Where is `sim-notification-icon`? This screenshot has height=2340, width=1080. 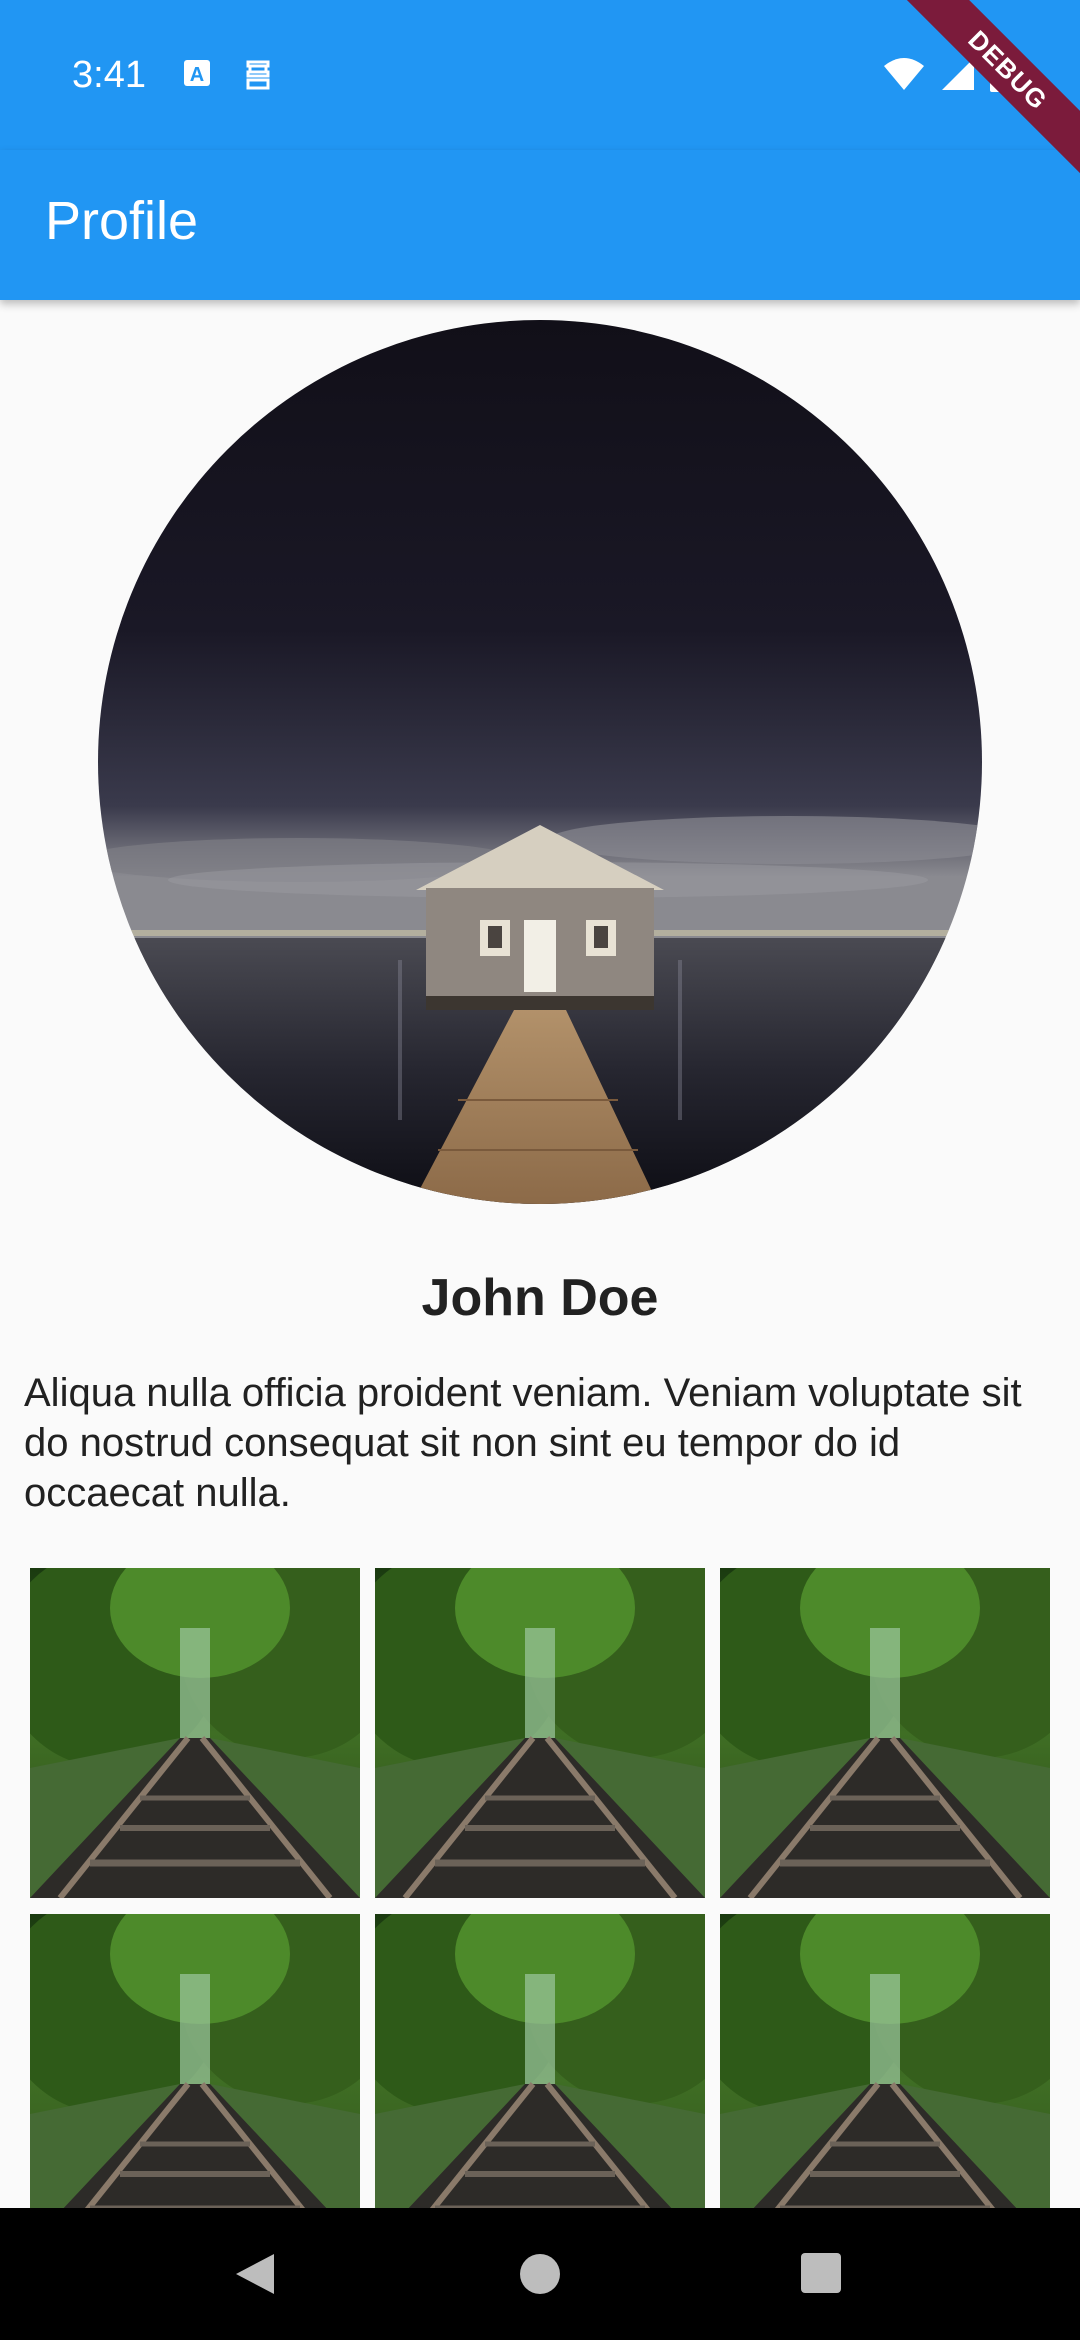 sim-notification-icon is located at coordinates (258, 75).